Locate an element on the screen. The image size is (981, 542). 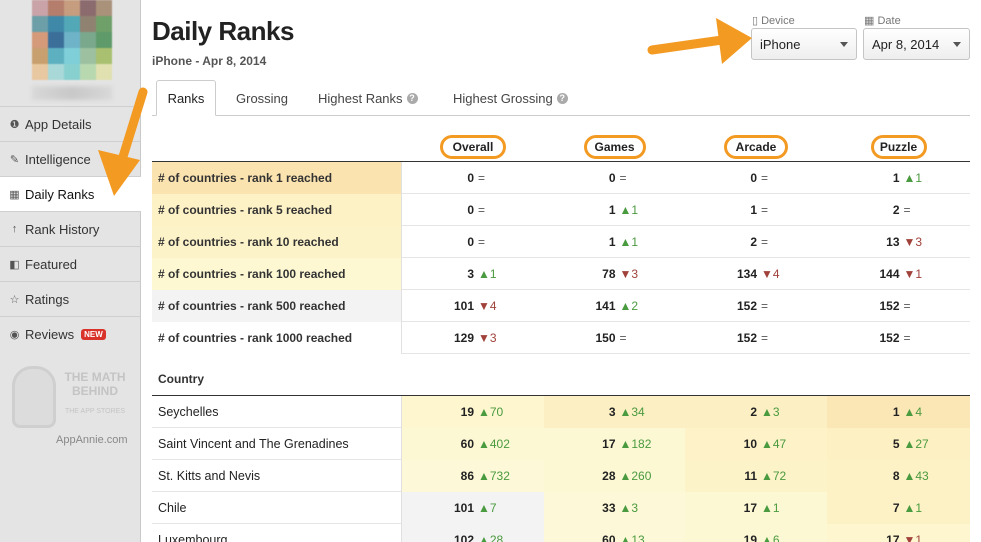
country-name: Saint Vincent and The Grenadines is located at coordinates (277, 444).